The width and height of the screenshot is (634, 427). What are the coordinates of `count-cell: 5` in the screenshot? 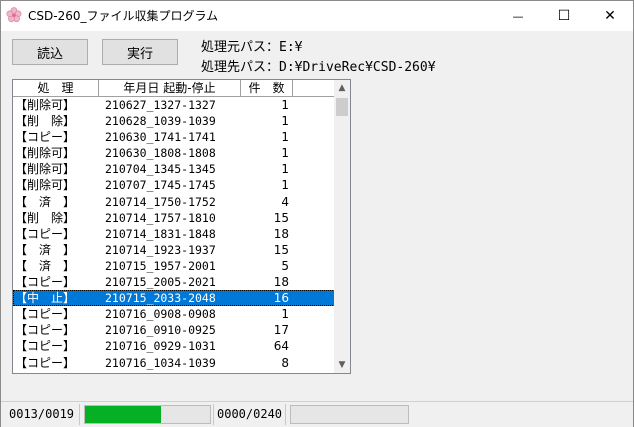 It's located at (285, 265).